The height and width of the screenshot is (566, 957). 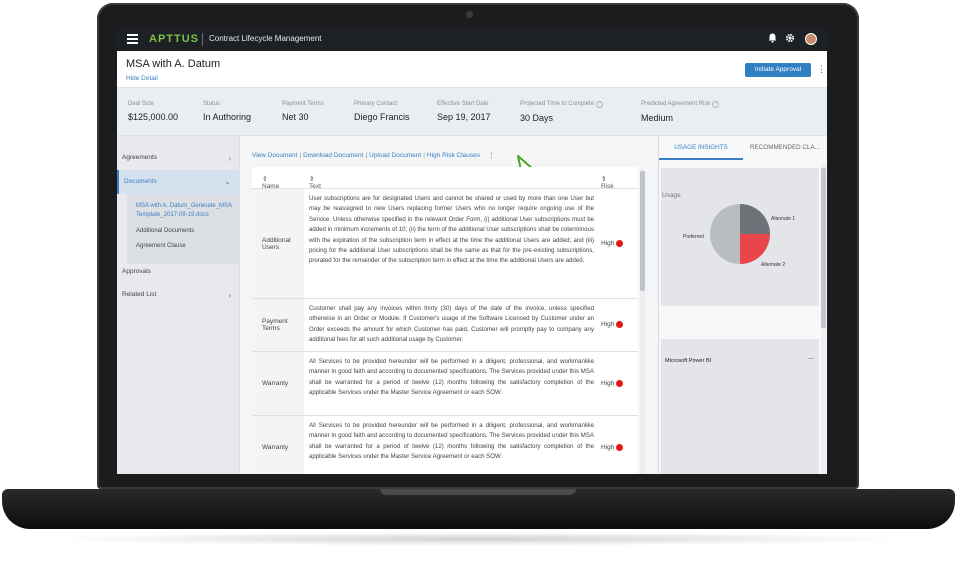 I want to click on pie-label-preferred: Preferred, so click(x=693, y=237).